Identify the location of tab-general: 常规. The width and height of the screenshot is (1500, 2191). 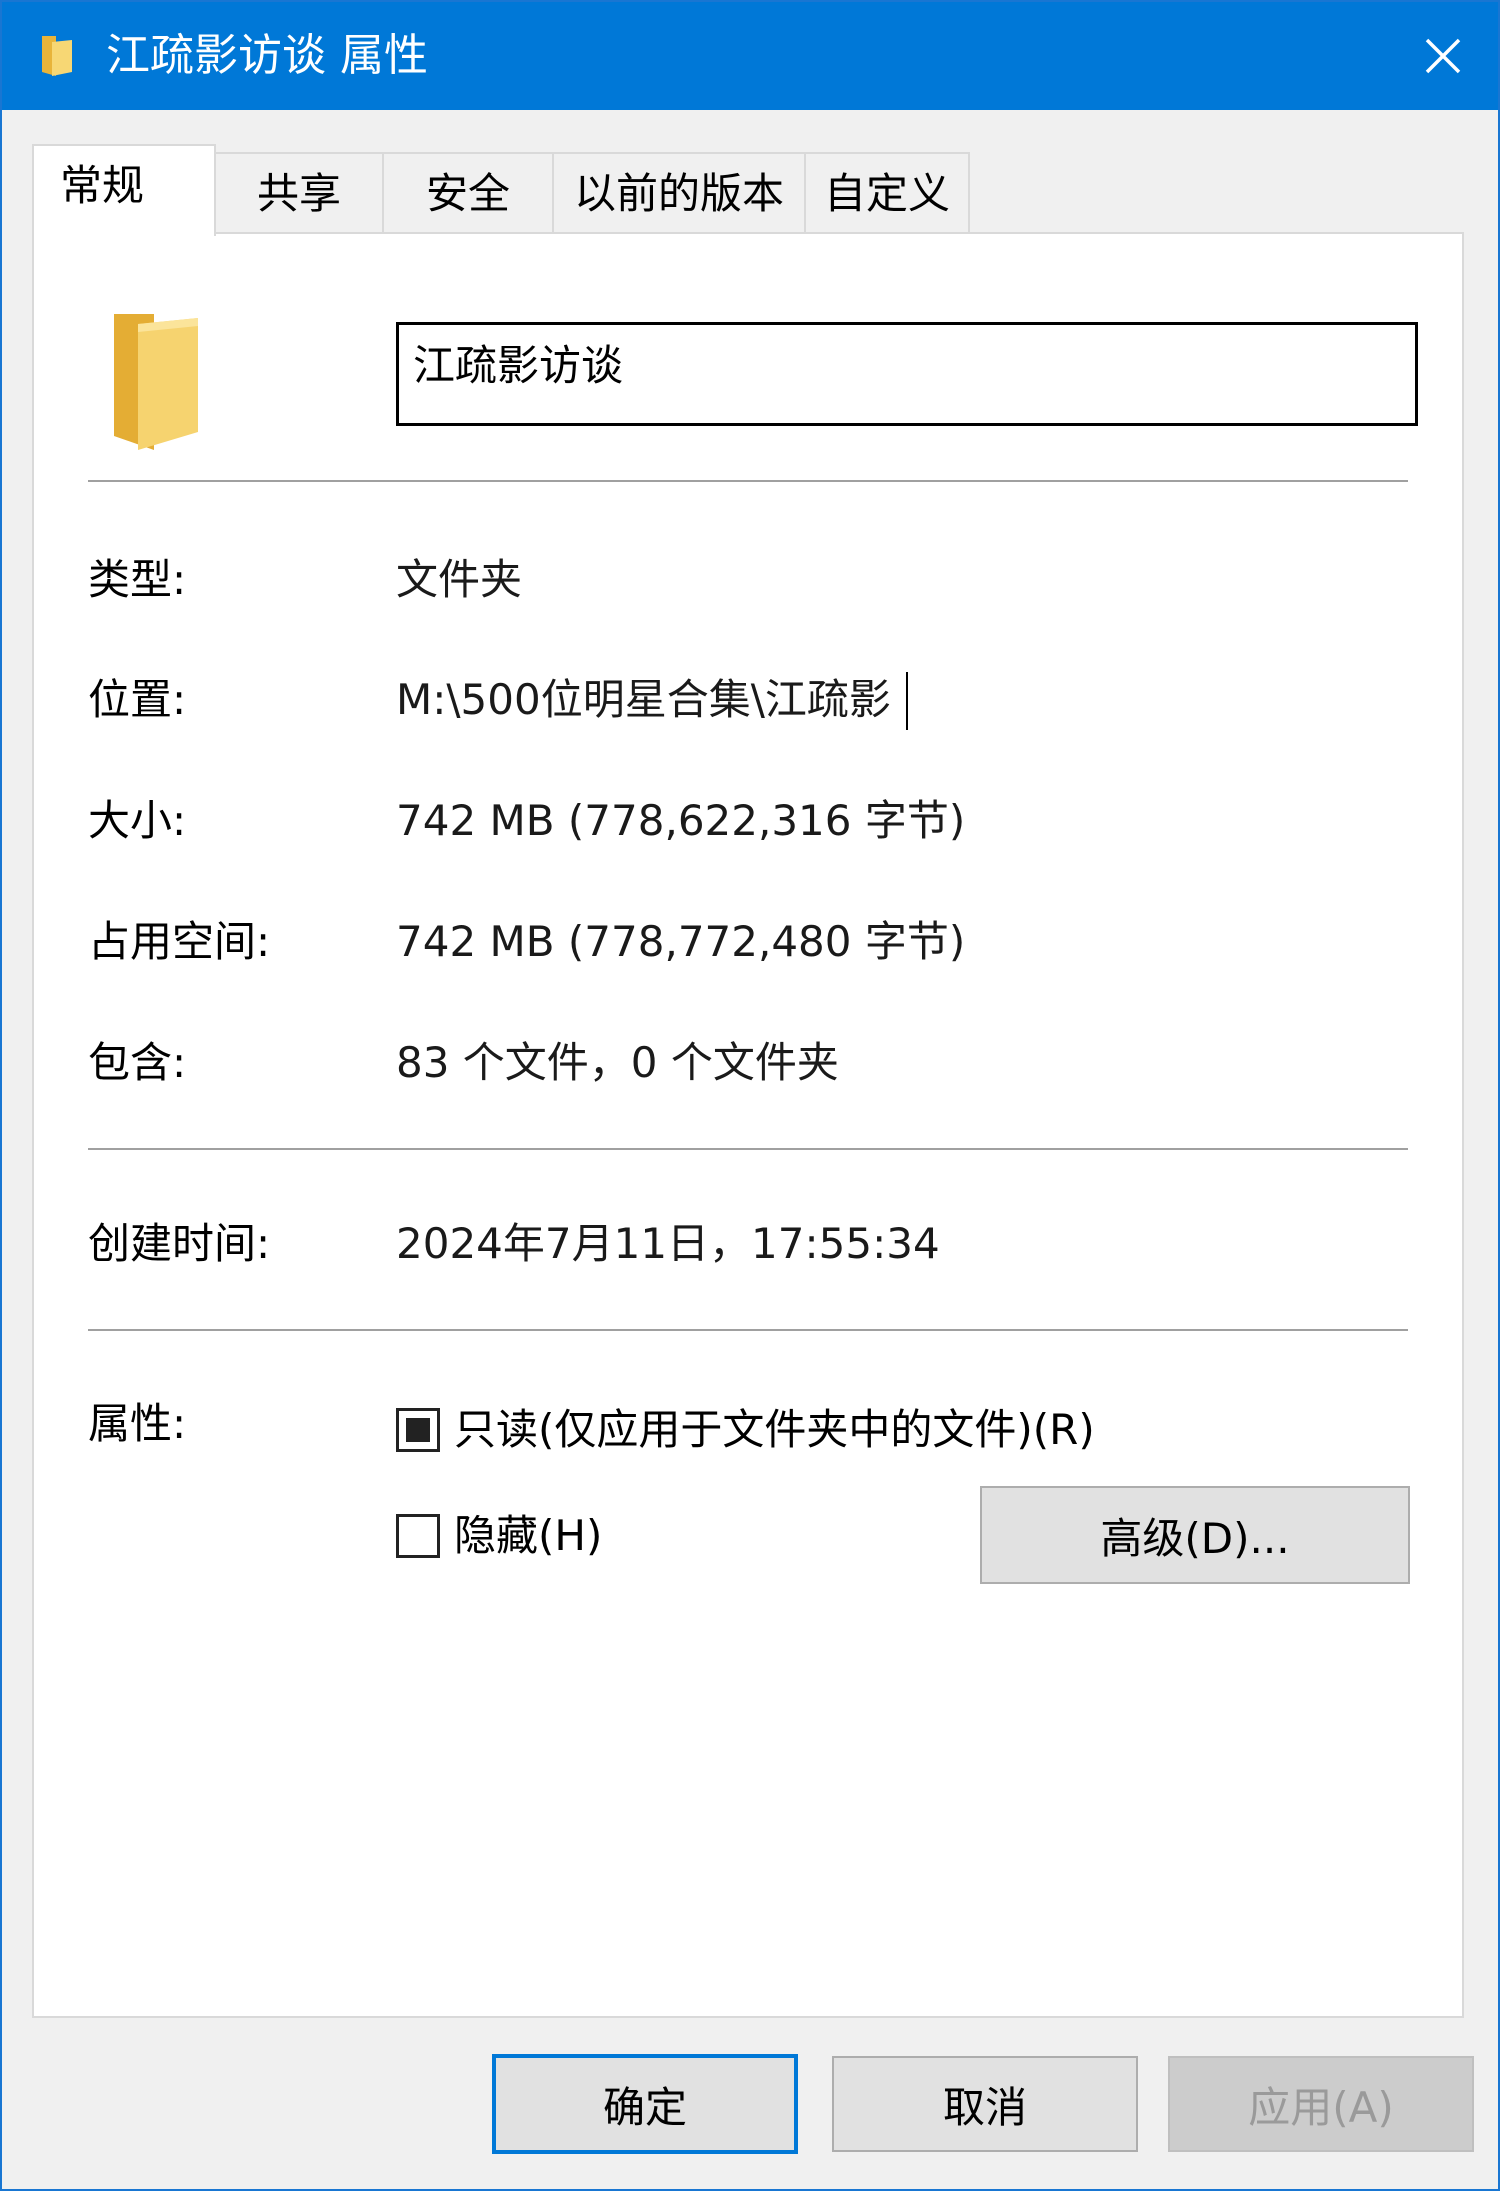
(124, 190).